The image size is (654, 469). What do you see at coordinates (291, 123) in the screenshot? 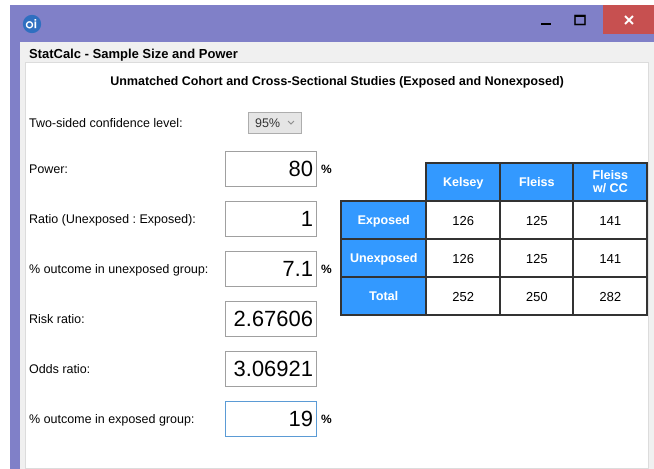
I see `chevron-down-icon` at bounding box center [291, 123].